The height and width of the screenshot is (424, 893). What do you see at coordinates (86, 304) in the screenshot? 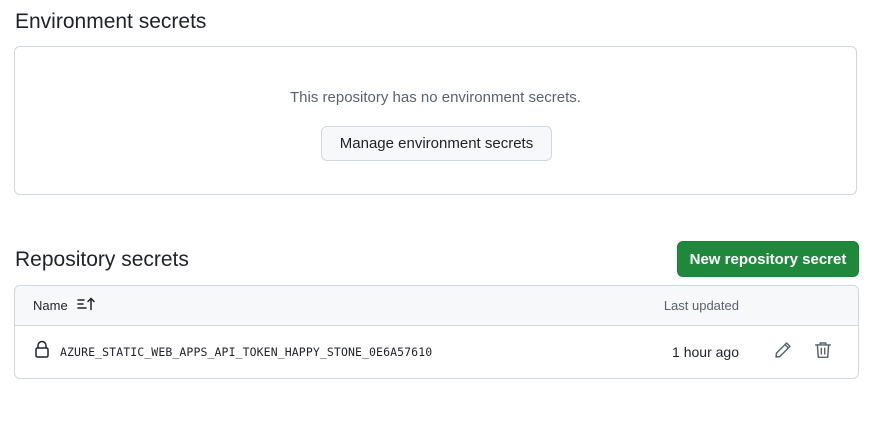
I see `sort-ascending-icon` at bounding box center [86, 304].